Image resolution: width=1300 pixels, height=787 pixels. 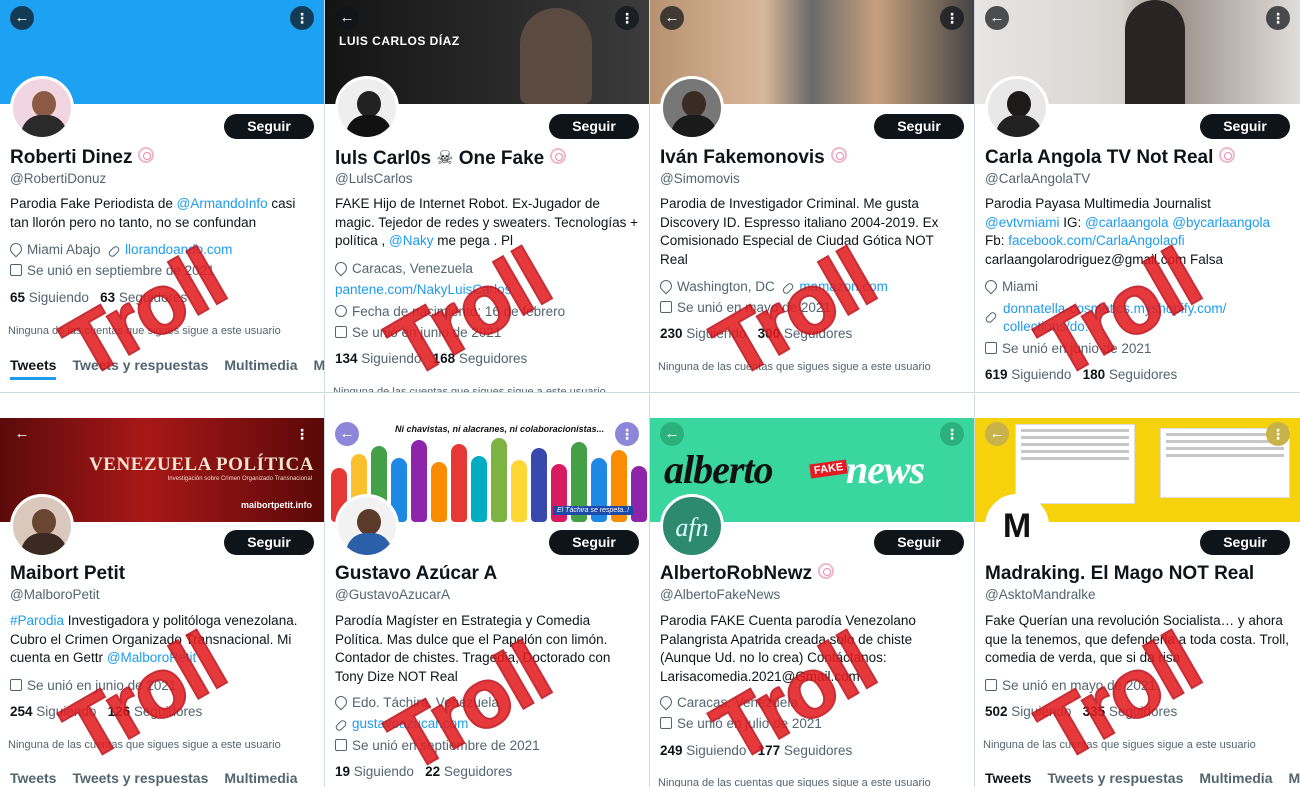 I want to click on follow-stats: 619 Siguiendo 180 Seguidores, so click(x=1081, y=374).